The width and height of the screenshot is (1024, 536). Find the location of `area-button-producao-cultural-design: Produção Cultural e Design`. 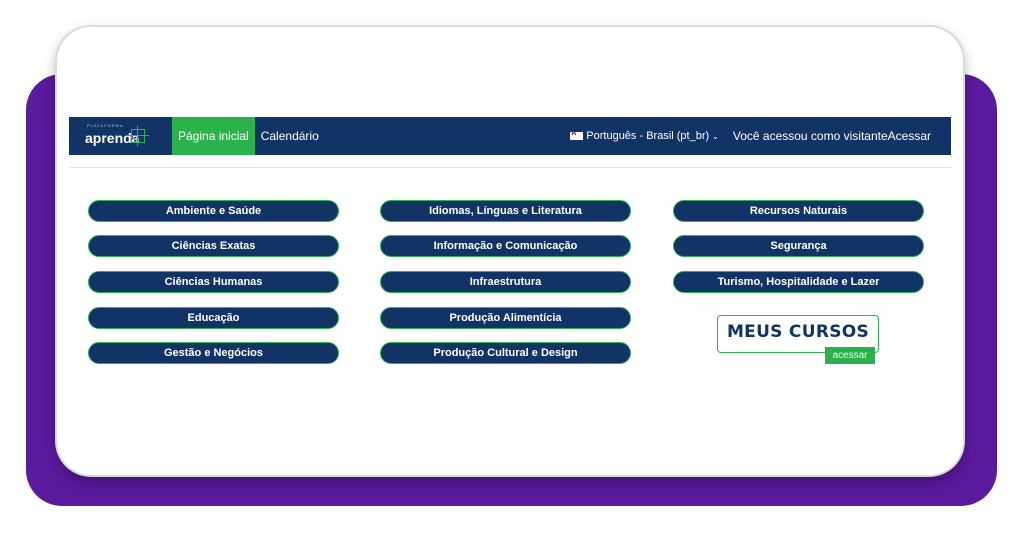

area-button-producao-cultural-design: Produção Cultural e Design is located at coordinates (505, 353).